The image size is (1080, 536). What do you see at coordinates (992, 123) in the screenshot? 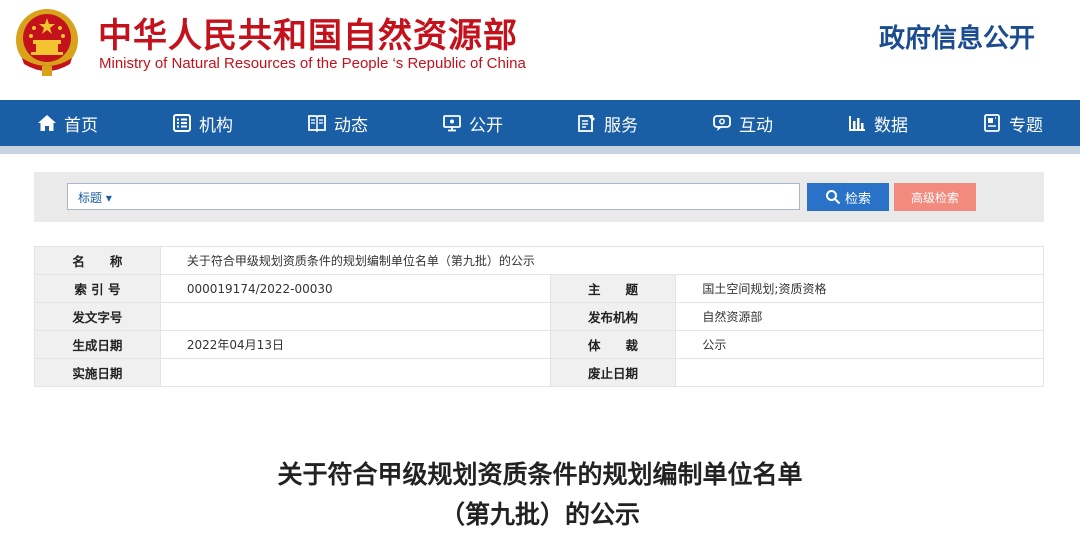
I see `document-icon` at bounding box center [992, 123].